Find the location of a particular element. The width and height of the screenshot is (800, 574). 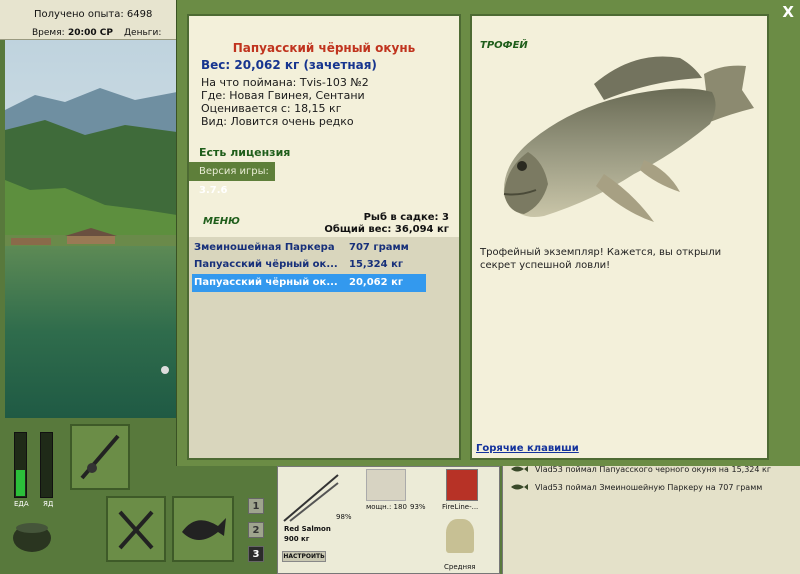

line-image is located at coordinates (462, 485).